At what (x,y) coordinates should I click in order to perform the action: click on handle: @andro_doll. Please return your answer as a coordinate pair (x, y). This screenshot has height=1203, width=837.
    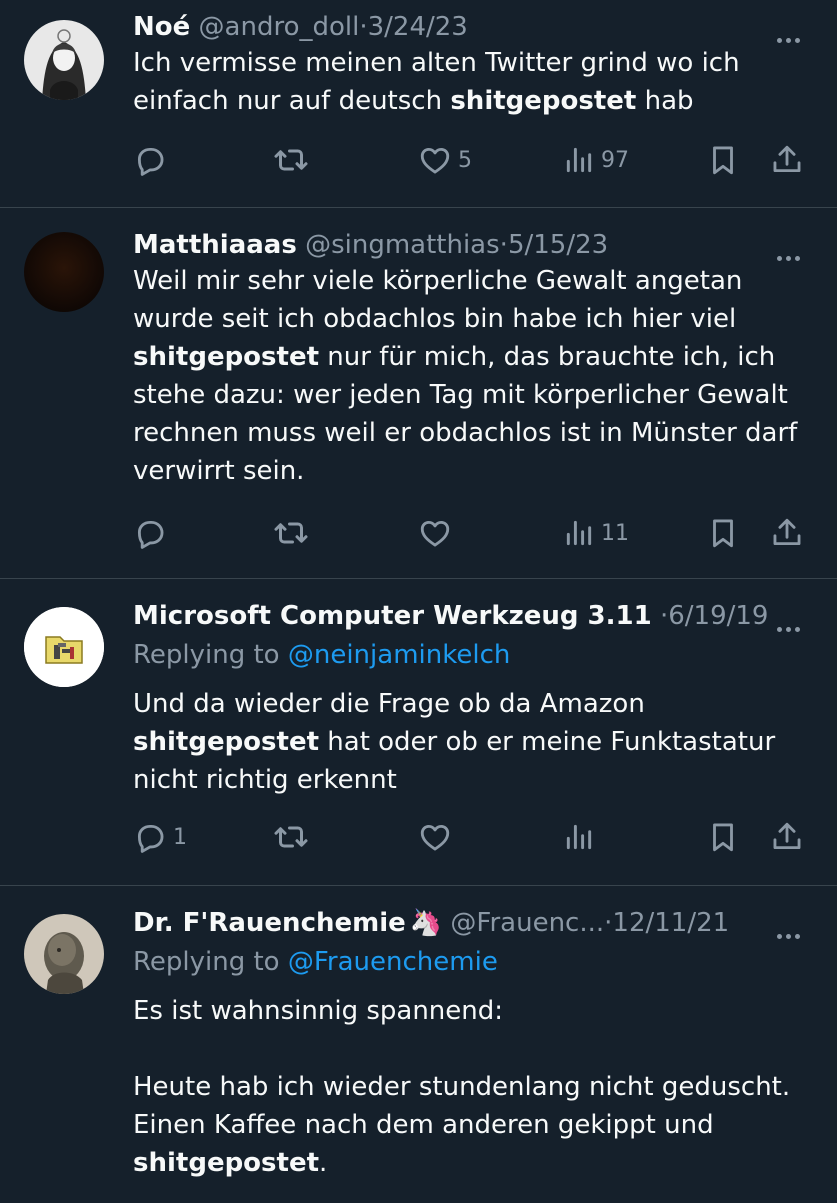
    Looking at the image, I should click on (279, 27).